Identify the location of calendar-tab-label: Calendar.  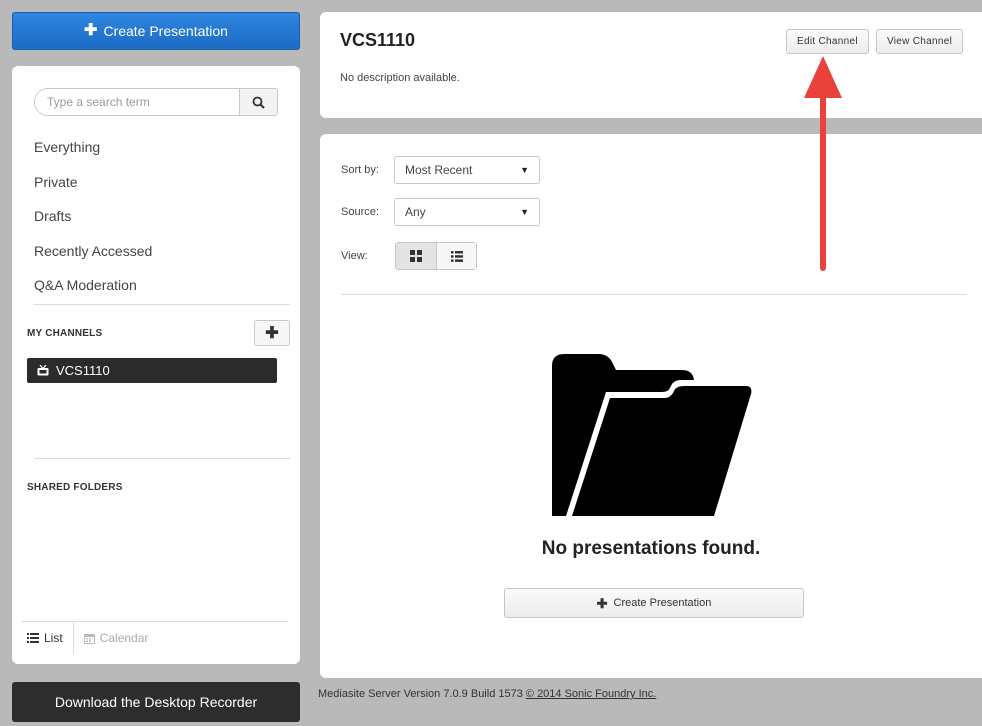
(124, 638).